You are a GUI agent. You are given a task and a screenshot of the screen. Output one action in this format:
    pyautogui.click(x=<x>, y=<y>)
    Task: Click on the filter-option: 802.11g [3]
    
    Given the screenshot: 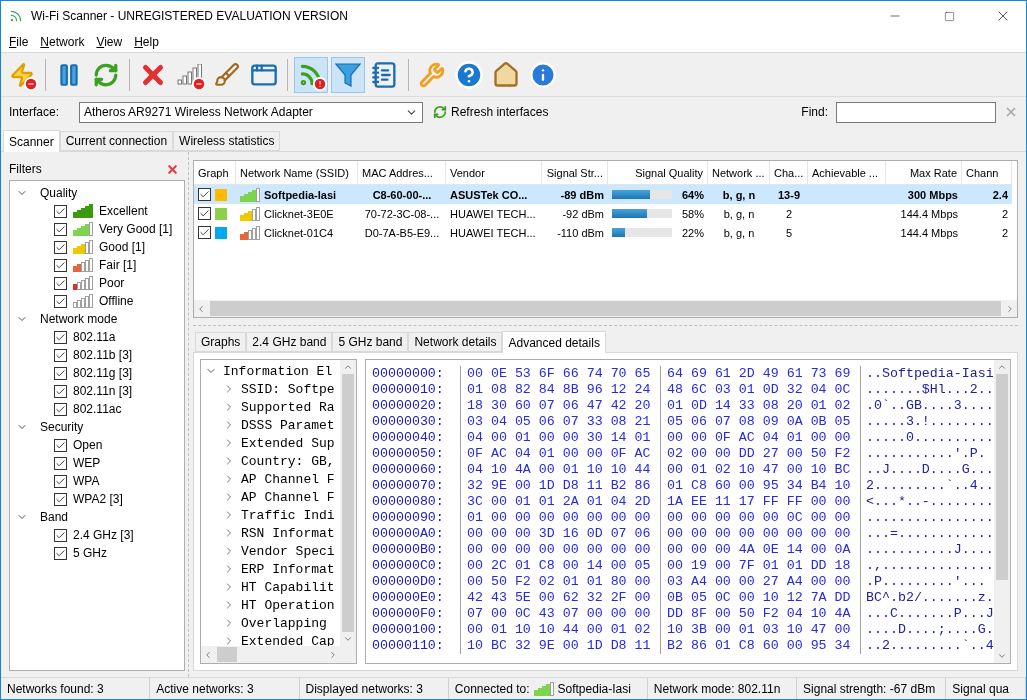 What is the action you would take?
    pyautogui.click(x=103, y=373)
    